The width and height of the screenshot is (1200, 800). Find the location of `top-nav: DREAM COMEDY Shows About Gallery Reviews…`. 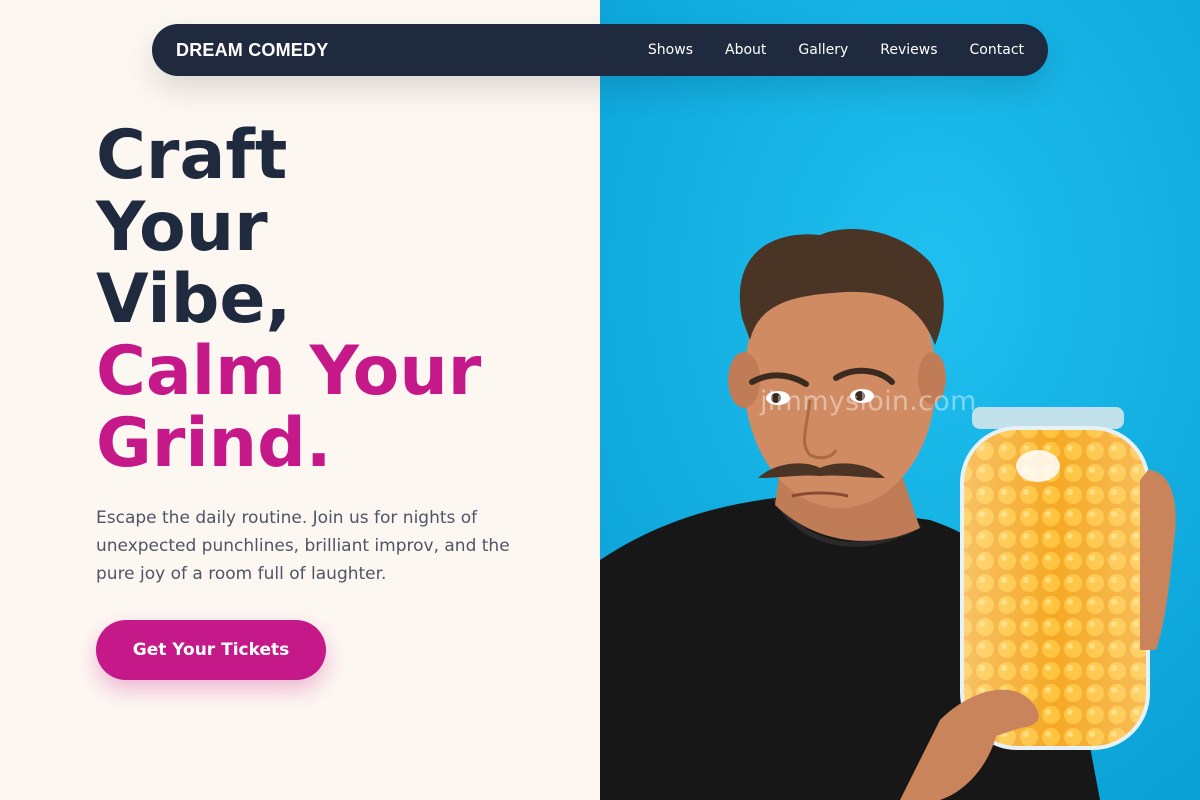

top-nav: DREAM COMEDY Shows About Gallery Reviews… is located at coordinates (600, 50).